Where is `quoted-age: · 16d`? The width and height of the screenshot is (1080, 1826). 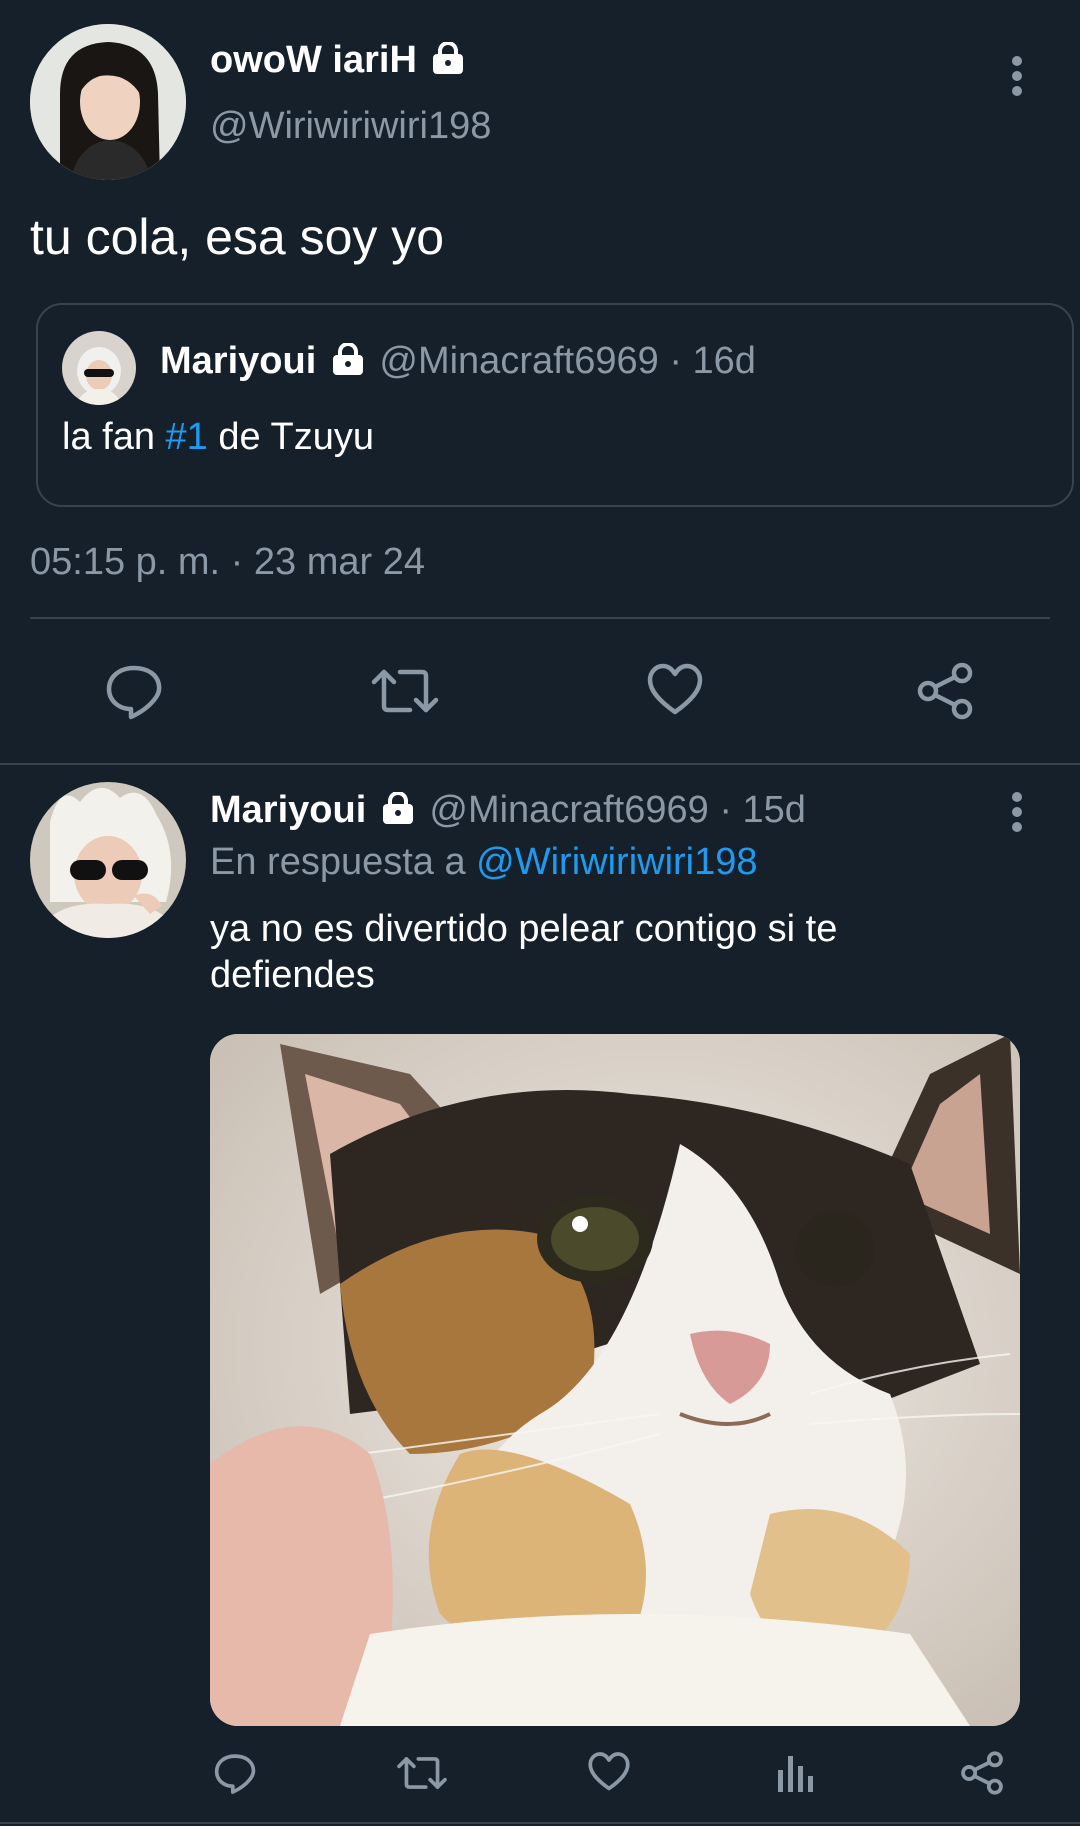 quoted-age: · 16d is located at coordinates (712, 361).